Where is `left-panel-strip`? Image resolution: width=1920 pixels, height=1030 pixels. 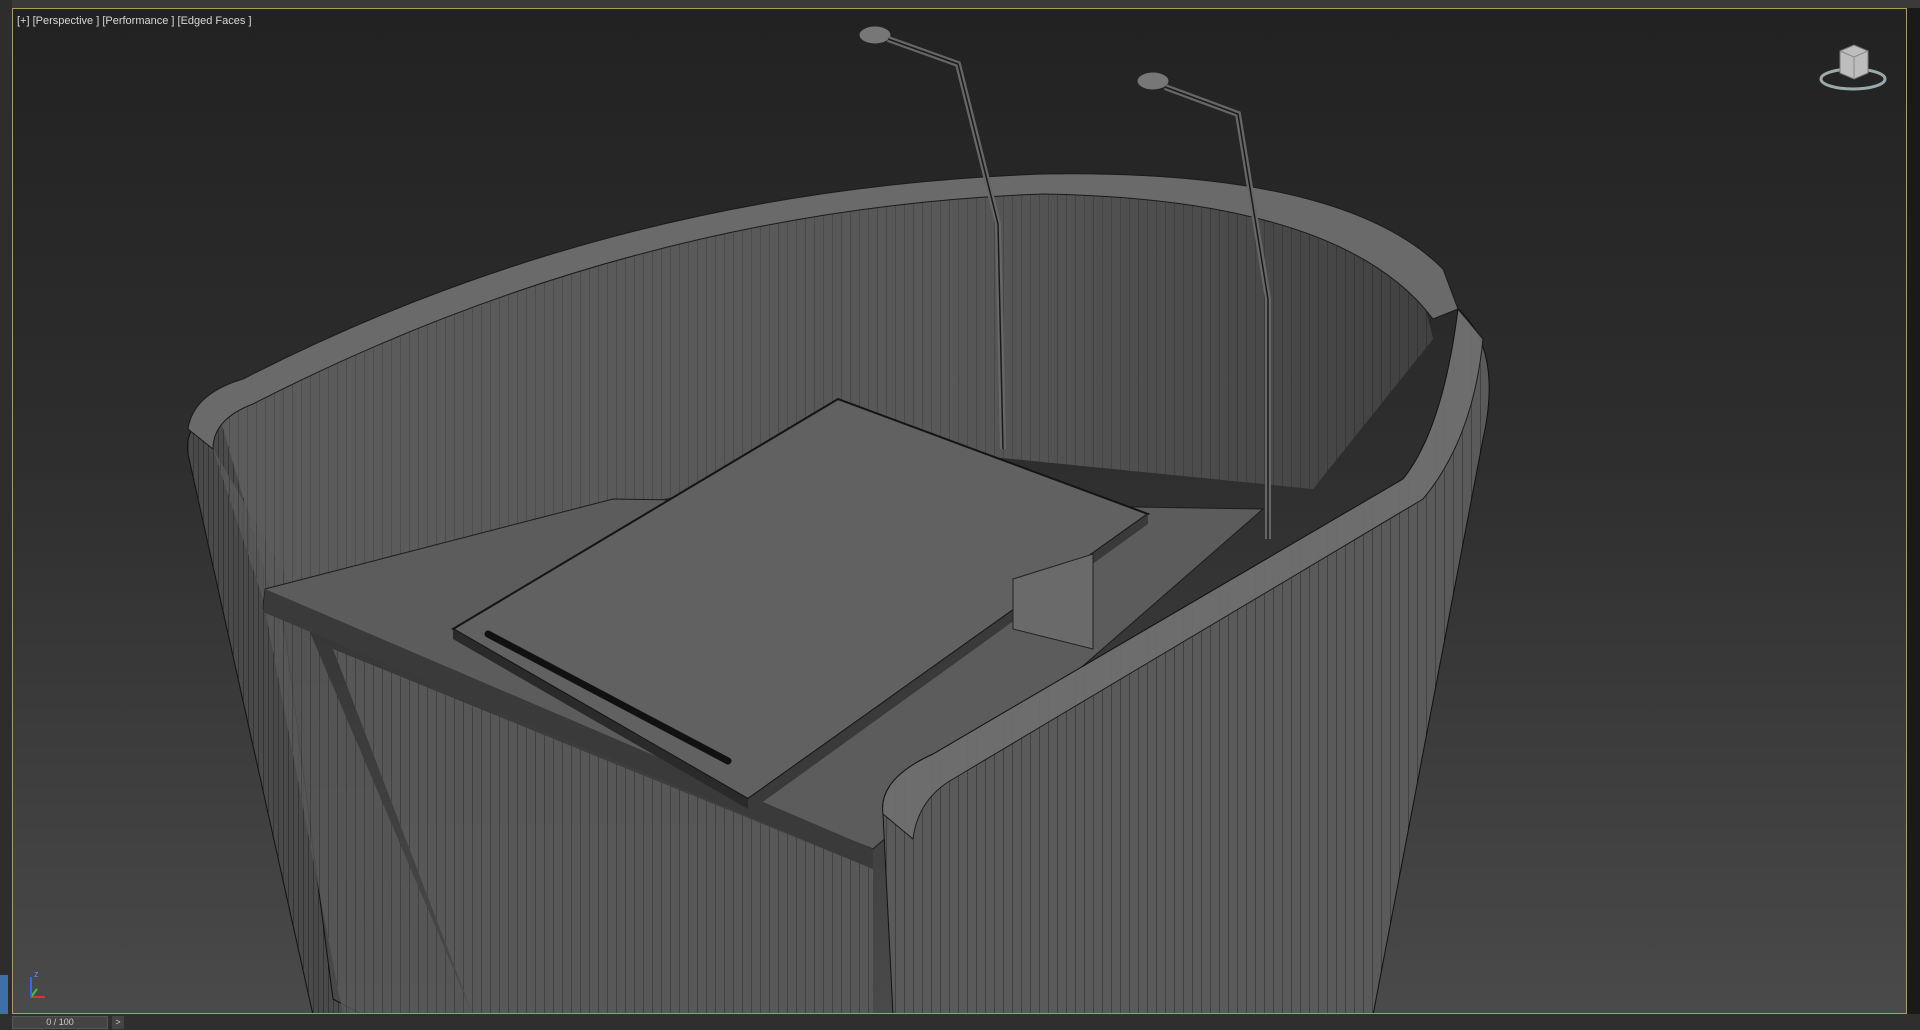
left-panel-strip is located at coordinates (6, 515).